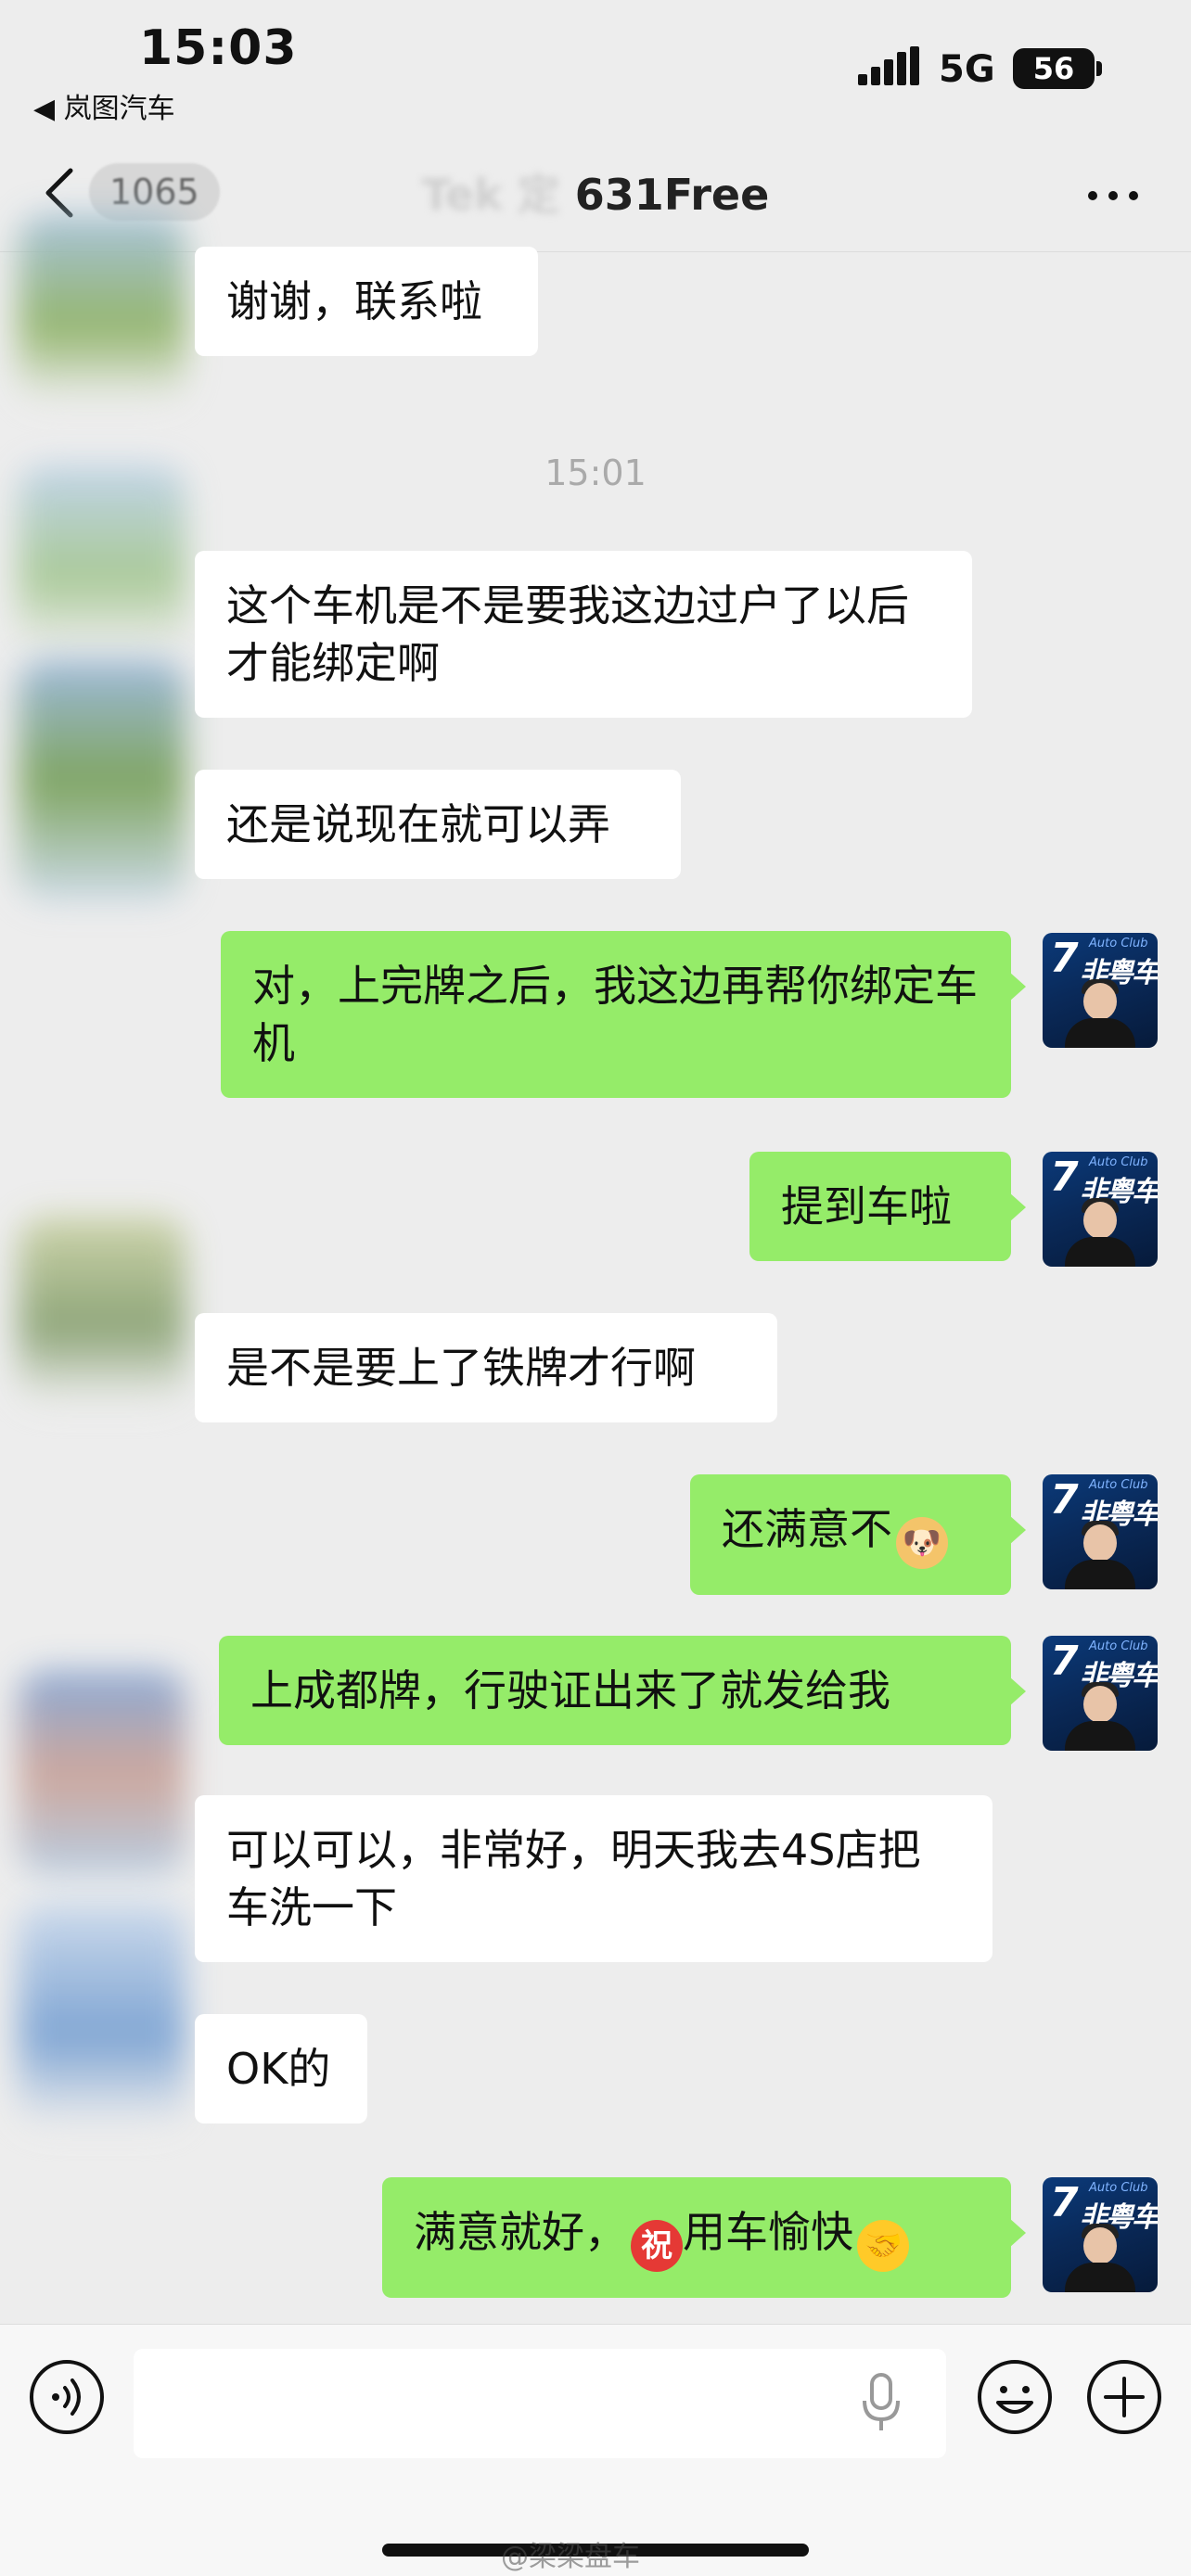  Describe the element at coordinates (615, 1015) in the screenshot. I see `message-text: 对，上完牌之后，我这边再帮你绑定车机` at that location.